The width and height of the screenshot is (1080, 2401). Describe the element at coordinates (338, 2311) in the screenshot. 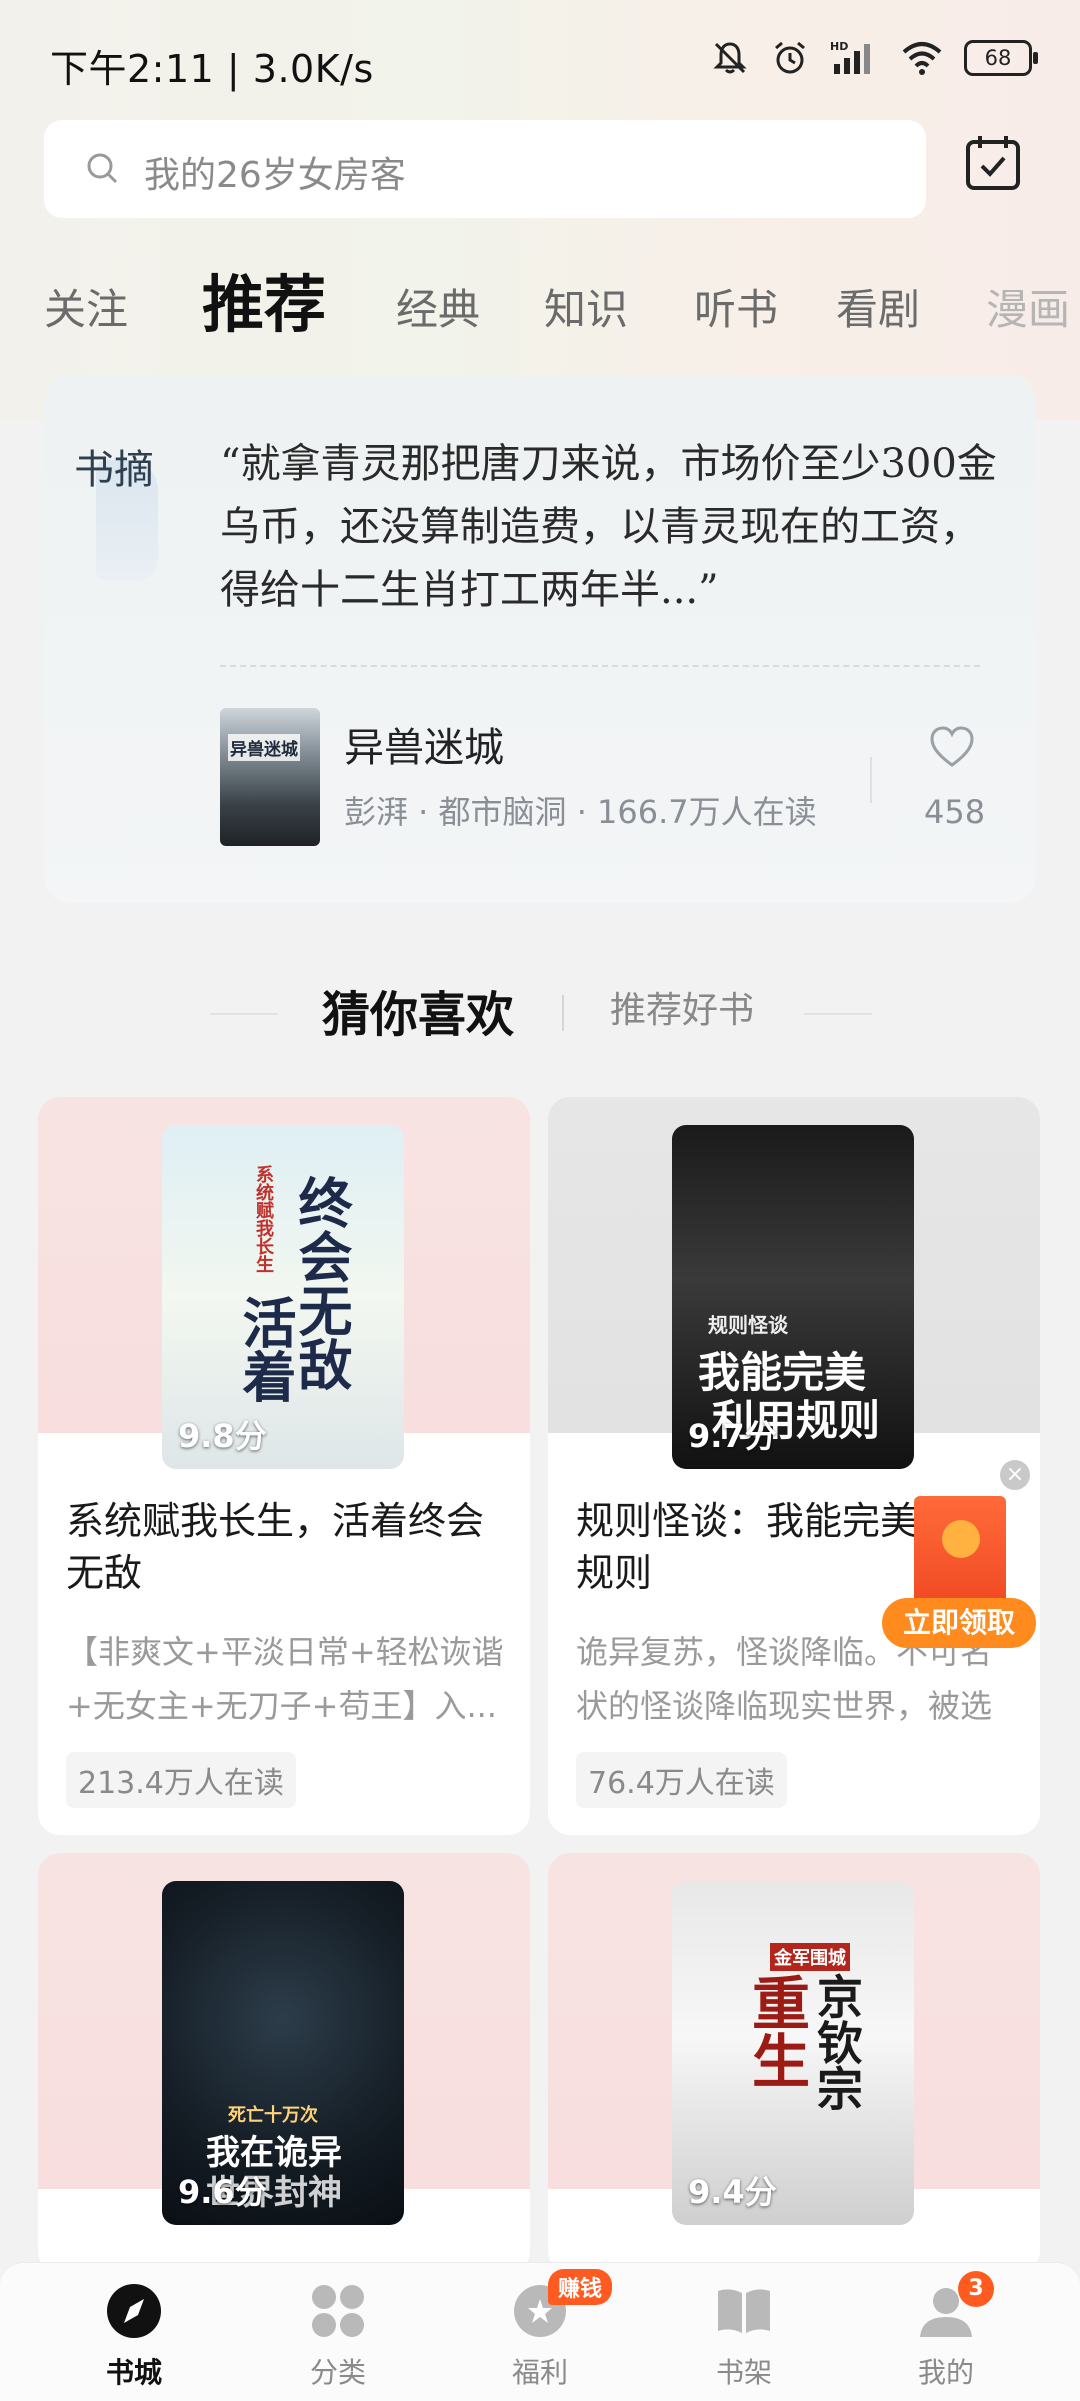

I see `grid-icon` at that location.